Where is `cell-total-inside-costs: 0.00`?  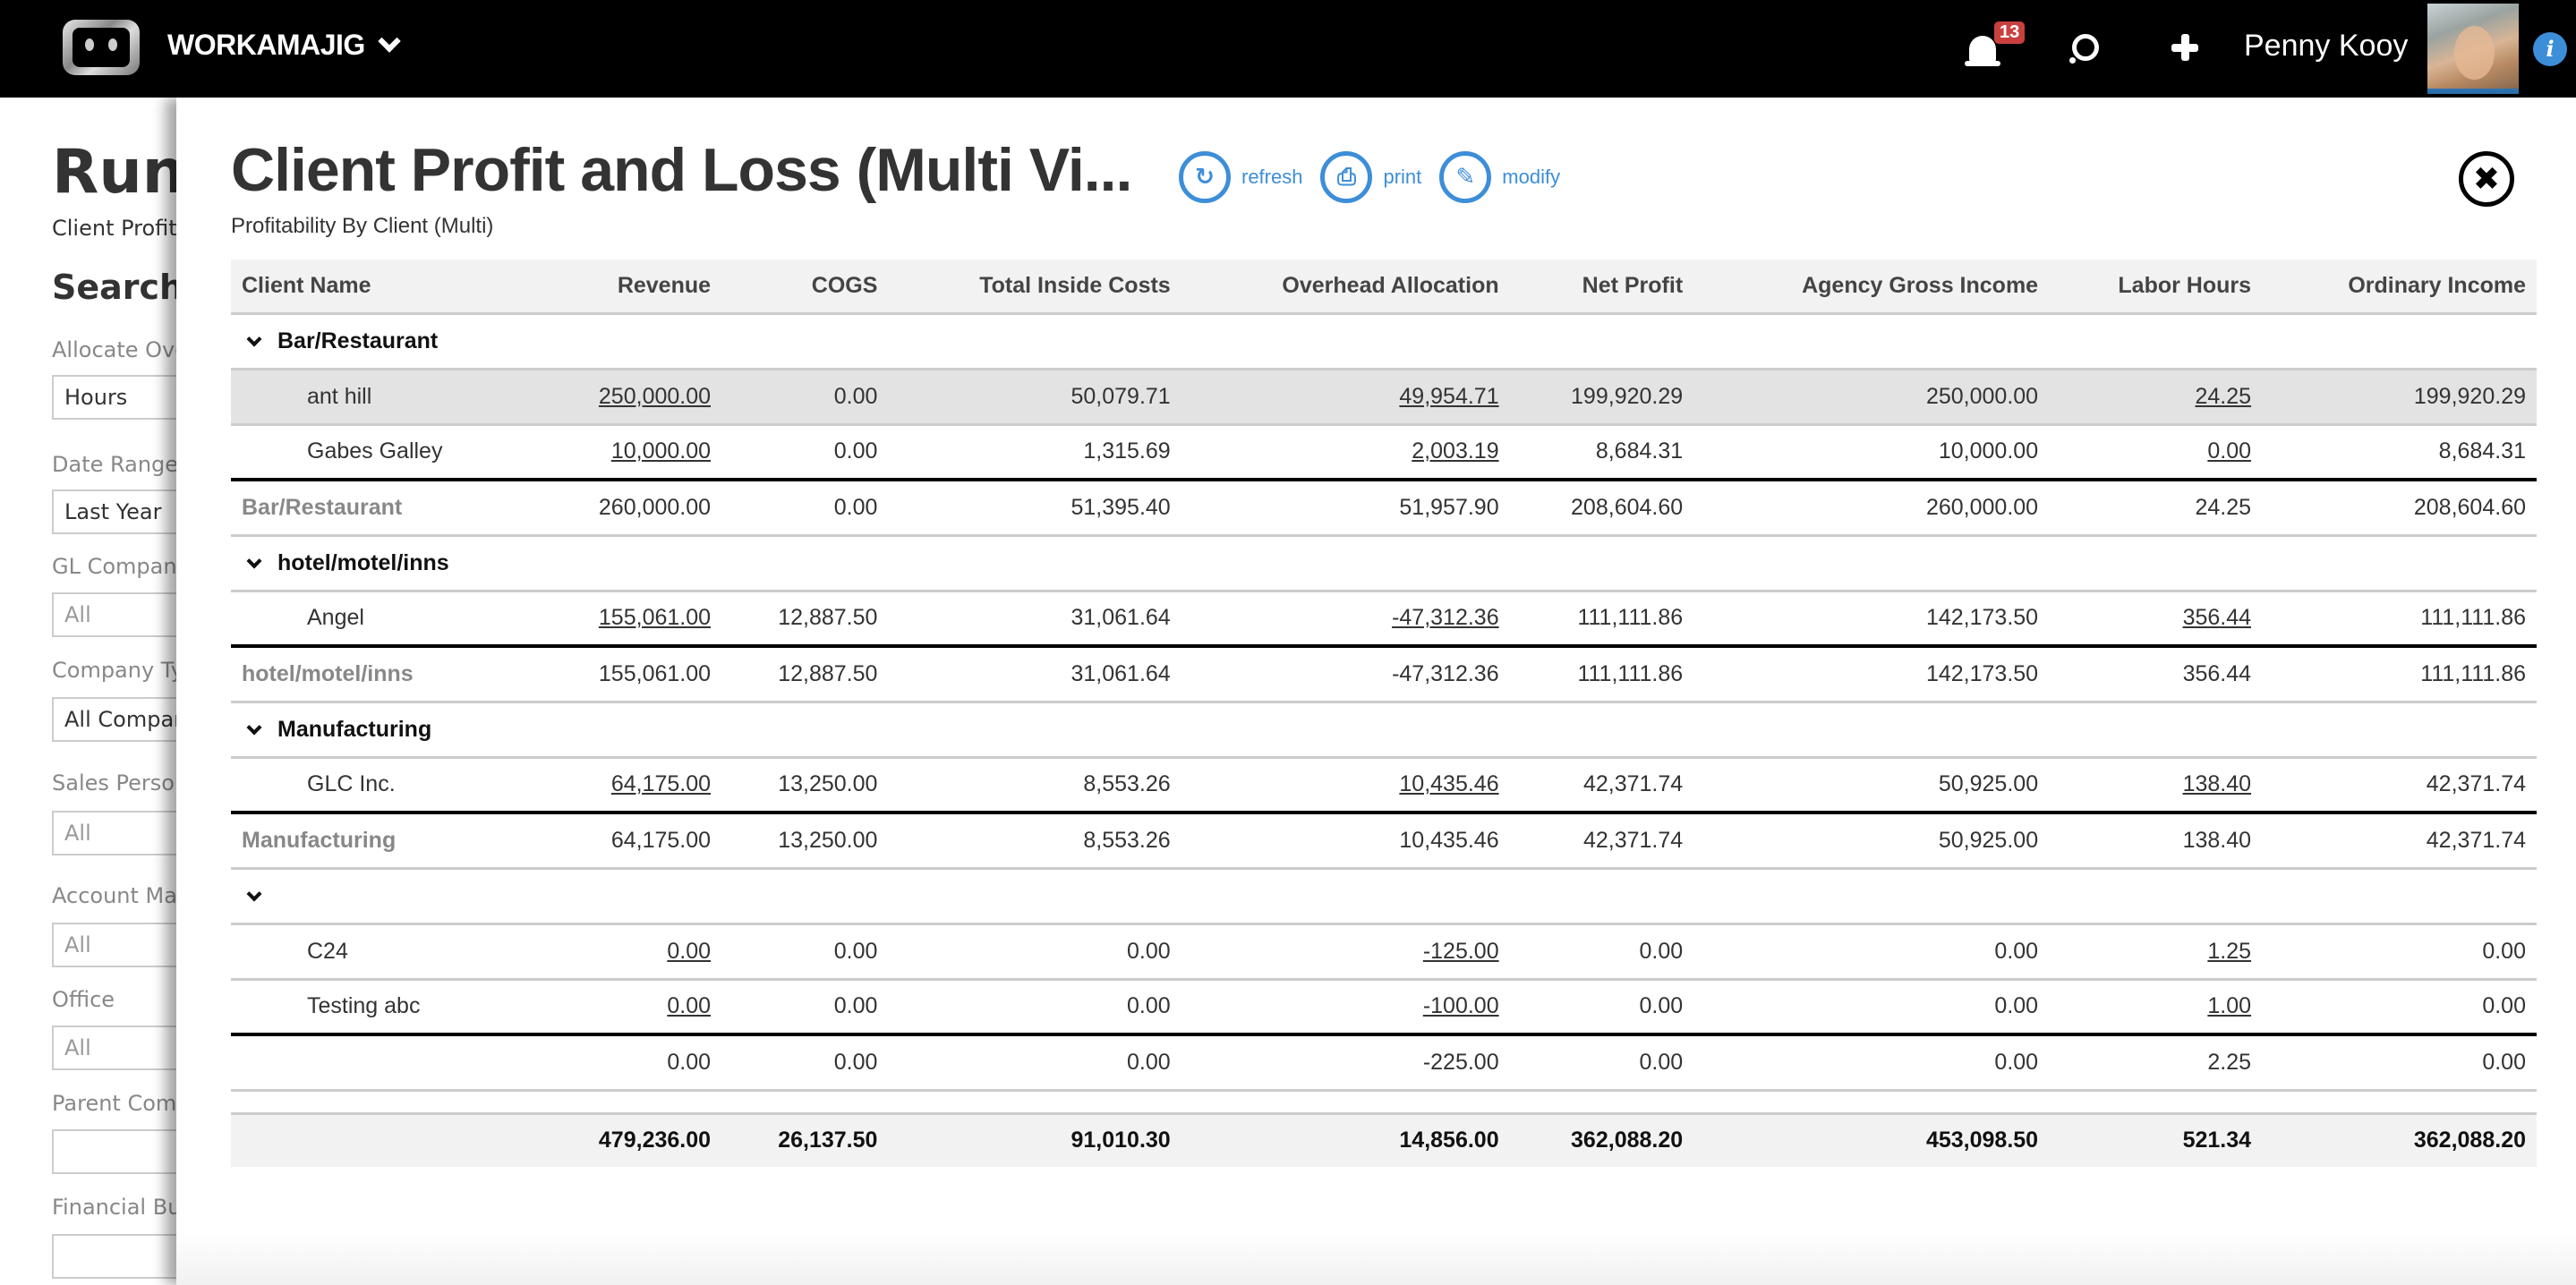
cell-total-inside-costs: 0.00 is located at coordinates (1034, 952).